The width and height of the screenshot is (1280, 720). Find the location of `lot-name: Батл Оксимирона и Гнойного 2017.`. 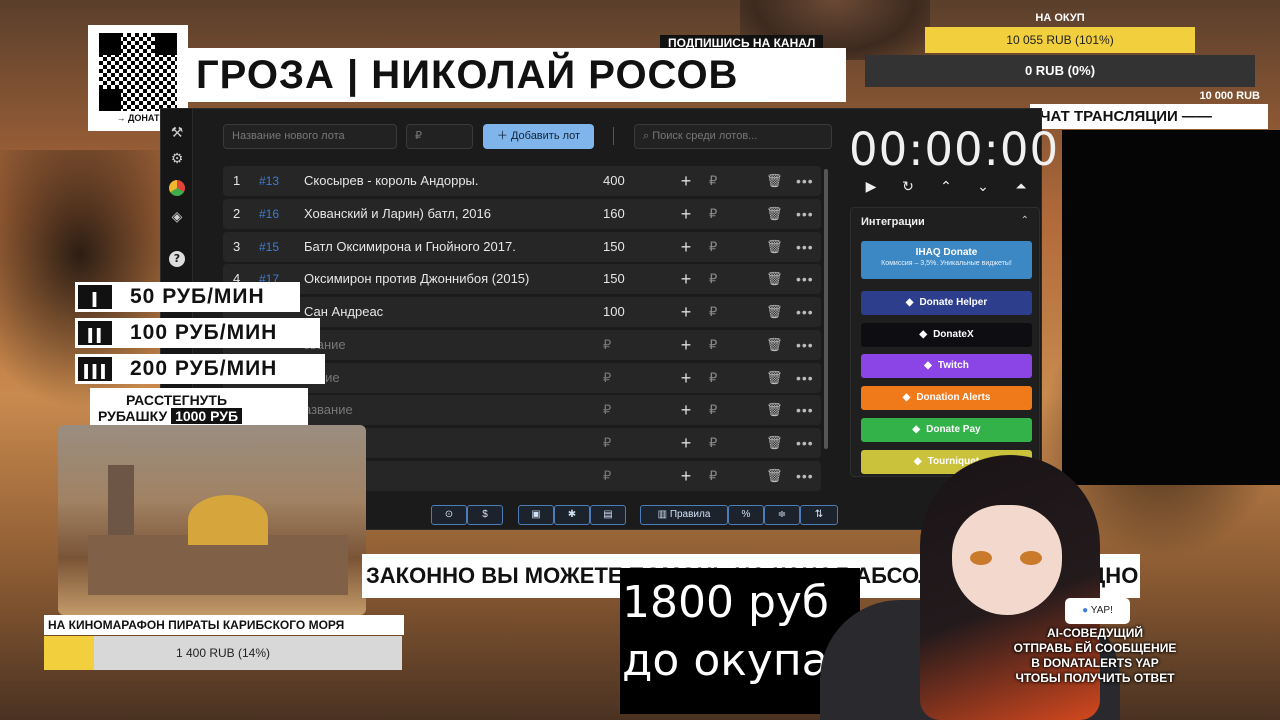

lot-name: Батл Оксимирона и Гнойного 2017. is located at coordinates (410, 247).